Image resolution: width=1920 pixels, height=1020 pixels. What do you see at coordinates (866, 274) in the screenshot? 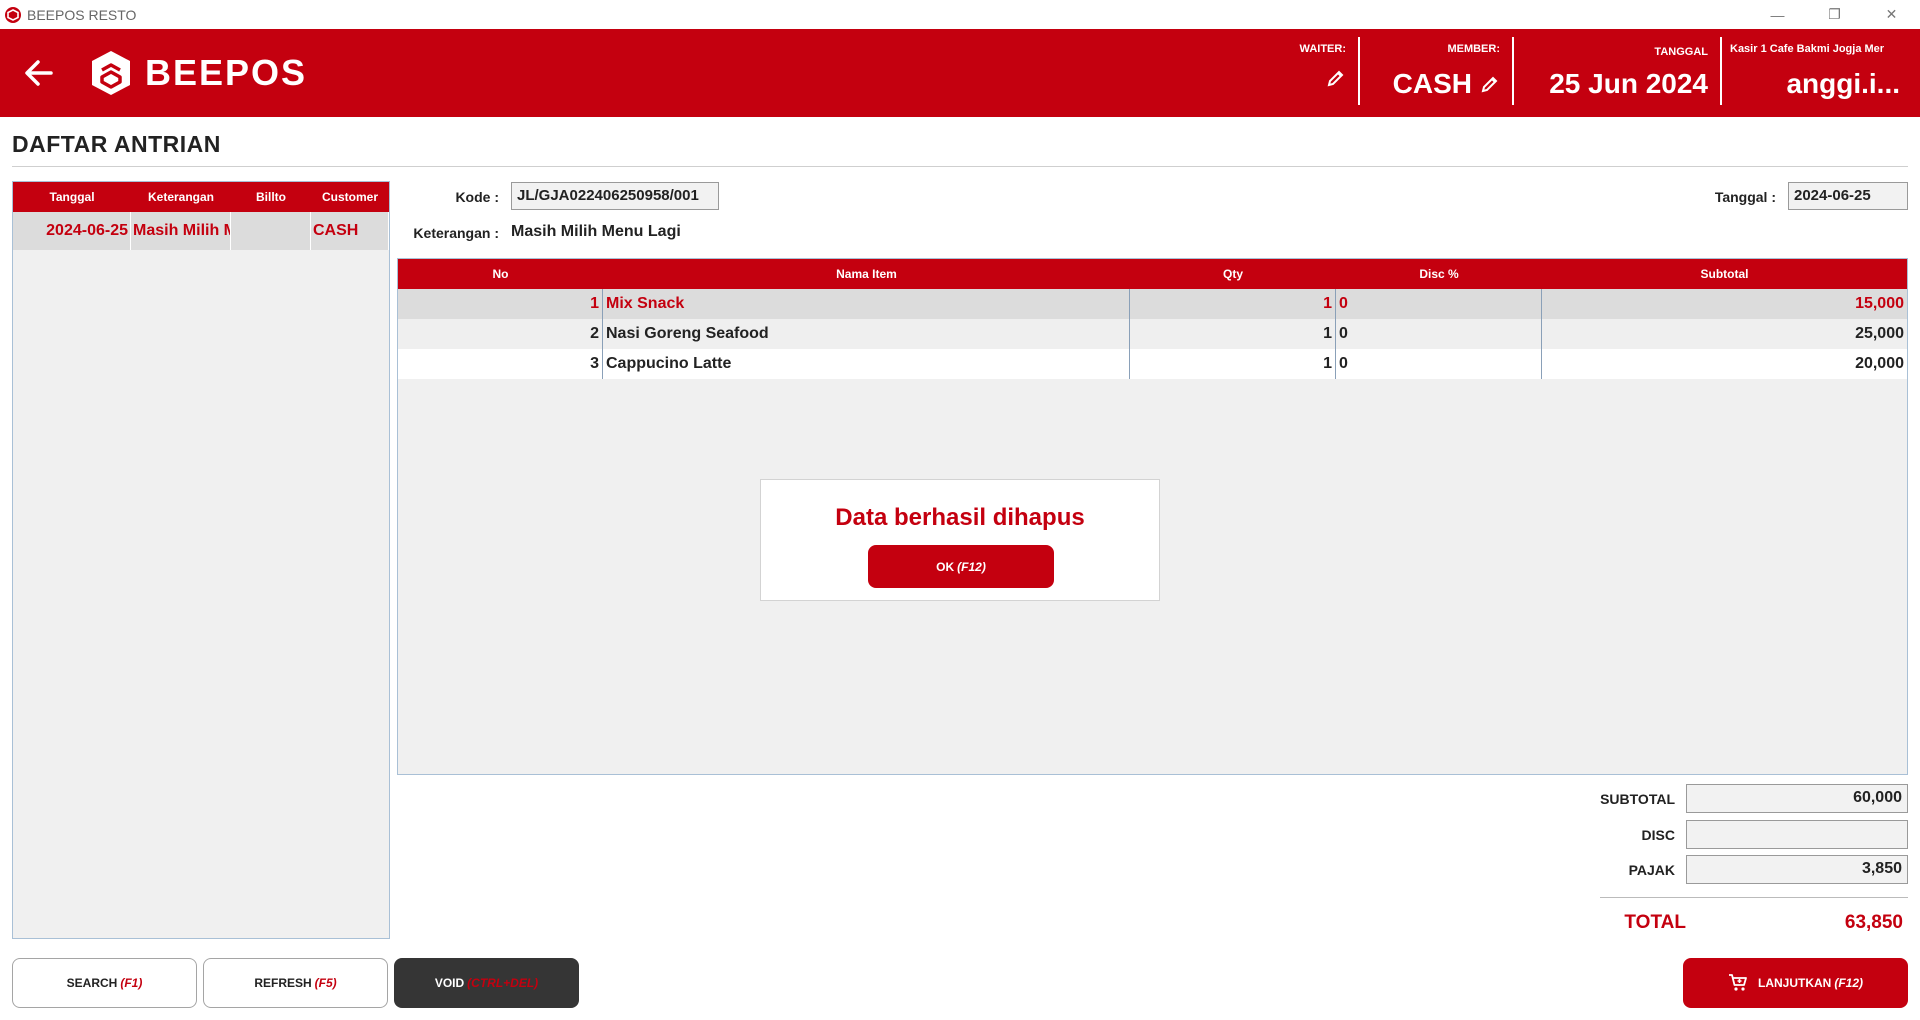
I see `items-col-nama: Nama Item` at bounding box center [866, 274].